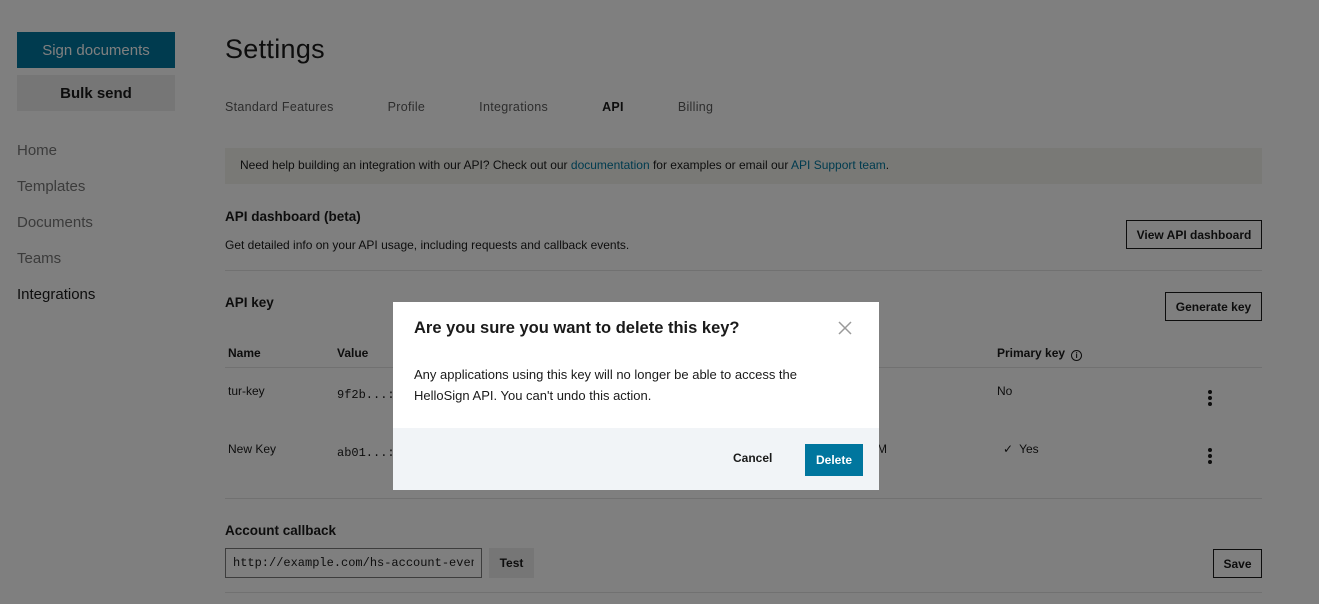 The height and width of the screenshot is (604, 1319). What do you see at coordinates (834, 460) in the screenshot?
I see `delete-button: Delete` at bounding box center [834, 460].